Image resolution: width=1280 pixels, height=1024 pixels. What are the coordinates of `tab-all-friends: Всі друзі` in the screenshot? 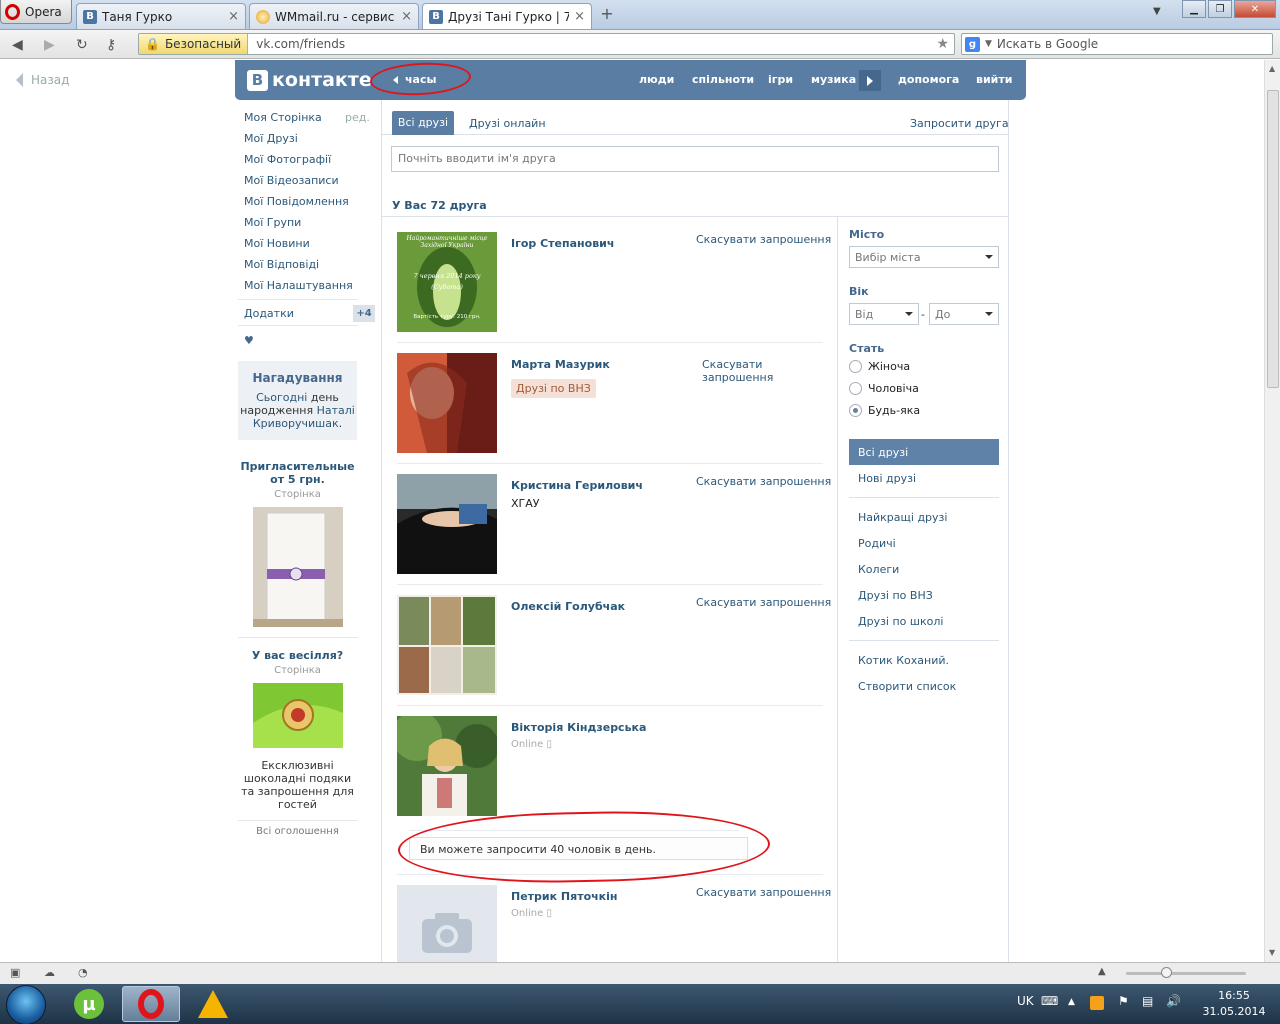 It's located at (423, 123).